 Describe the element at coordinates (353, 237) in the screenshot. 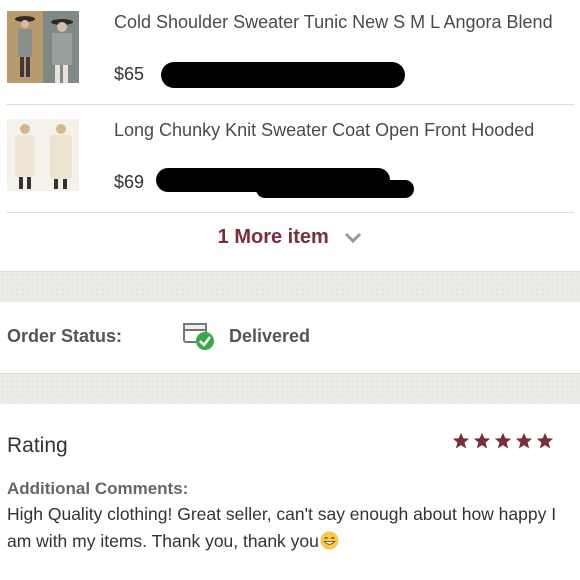

I see `chevron-down-icon` at that location.